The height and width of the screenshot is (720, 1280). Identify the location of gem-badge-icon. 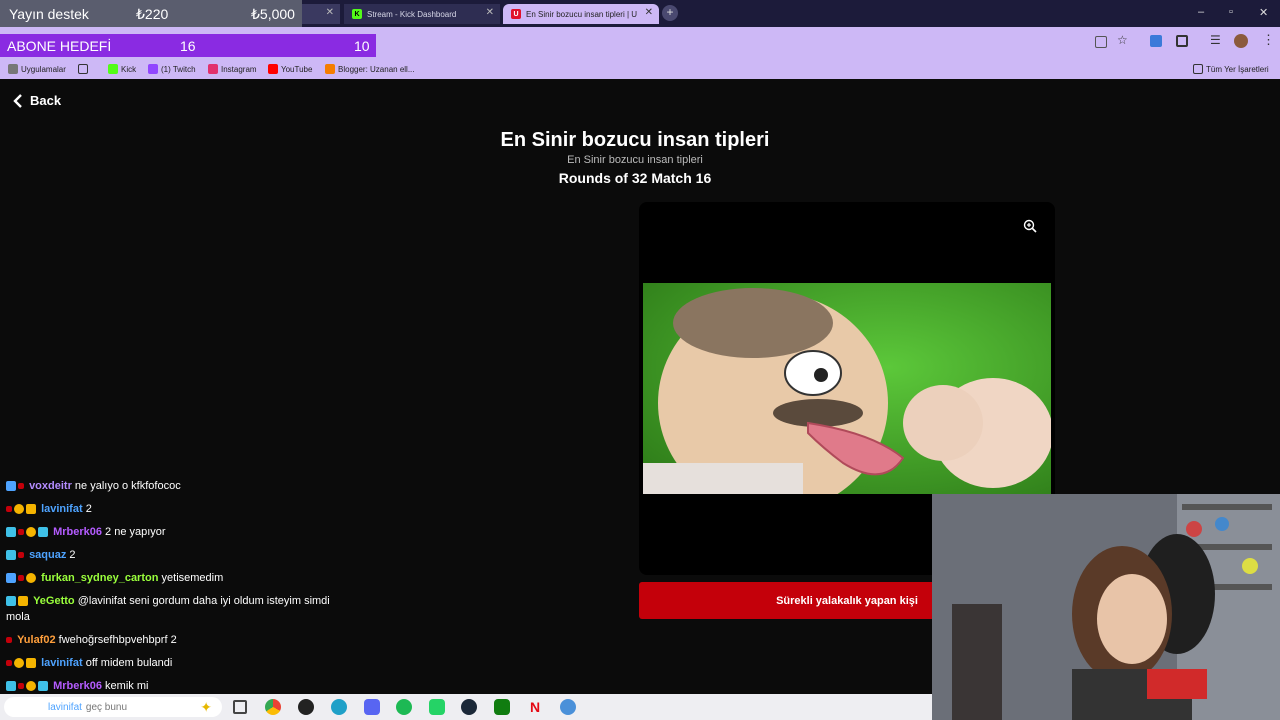
(11, 601).